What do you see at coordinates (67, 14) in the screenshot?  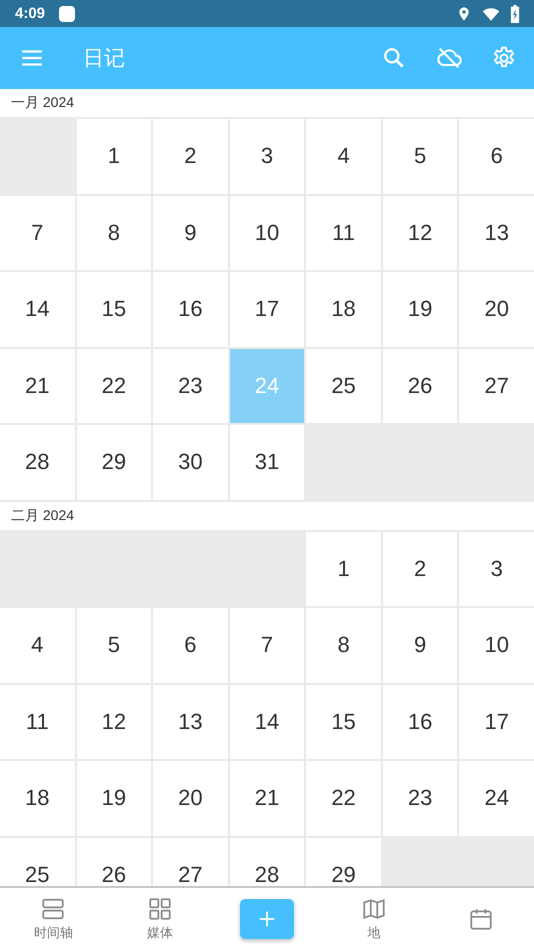 I see `notification-icon` at bounding box center [67, 14].